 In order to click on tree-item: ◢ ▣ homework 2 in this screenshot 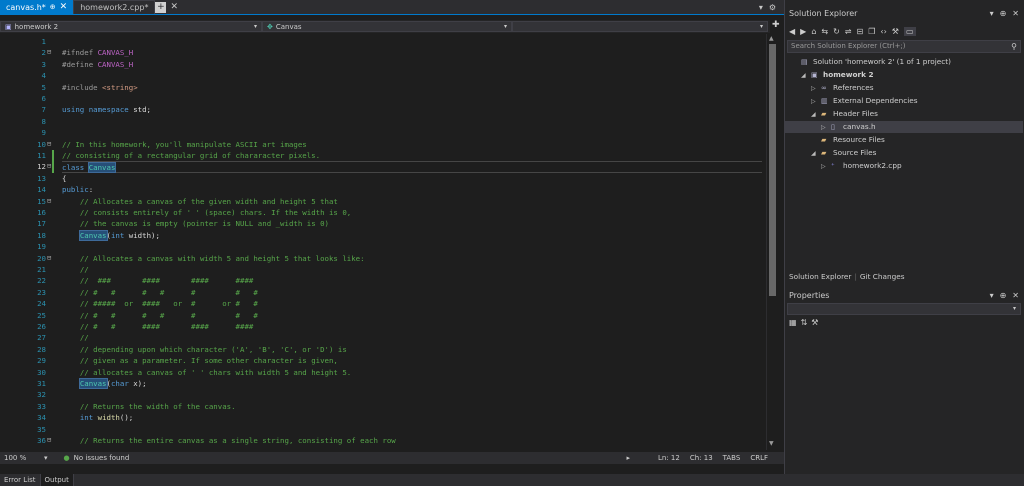, I will do `click(837, 75)`.